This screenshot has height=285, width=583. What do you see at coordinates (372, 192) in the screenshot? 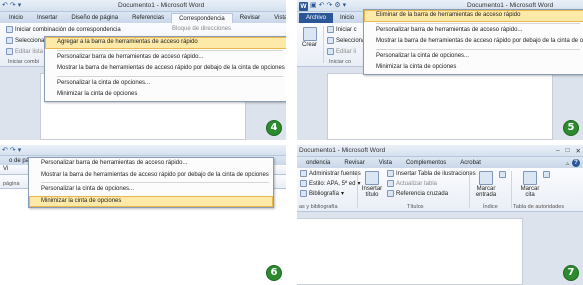
I see `insert-caption-label: Insertar título` at bounding box center [372, 192].